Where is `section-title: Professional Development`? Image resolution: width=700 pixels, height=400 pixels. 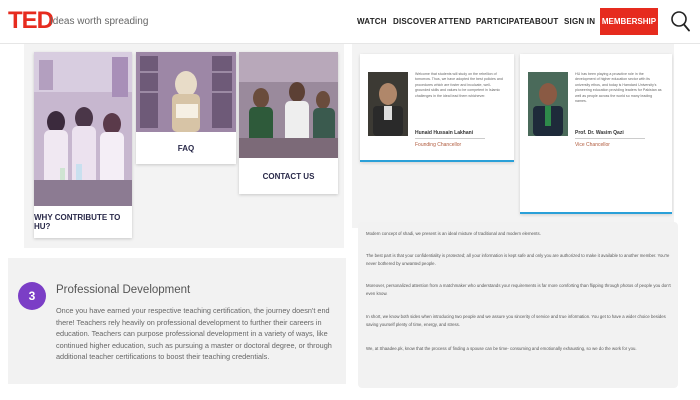
section-title: Professional Development is located at coordinates (123, 290).